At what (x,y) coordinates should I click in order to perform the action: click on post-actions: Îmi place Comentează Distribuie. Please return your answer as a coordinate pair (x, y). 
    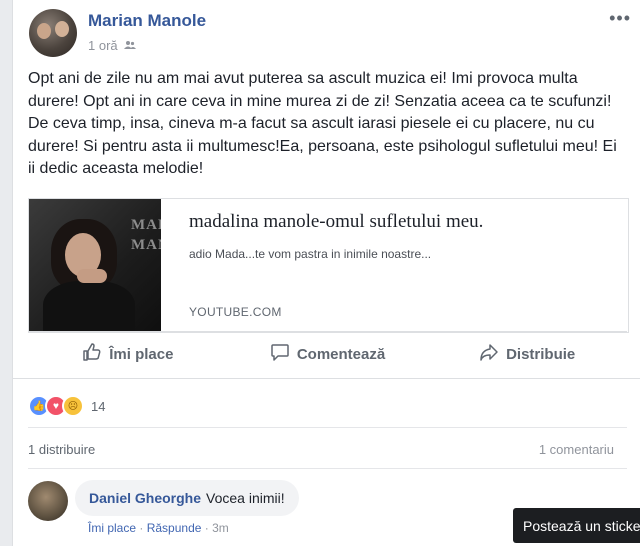
    Looking at the image, I should click on (327, 354).